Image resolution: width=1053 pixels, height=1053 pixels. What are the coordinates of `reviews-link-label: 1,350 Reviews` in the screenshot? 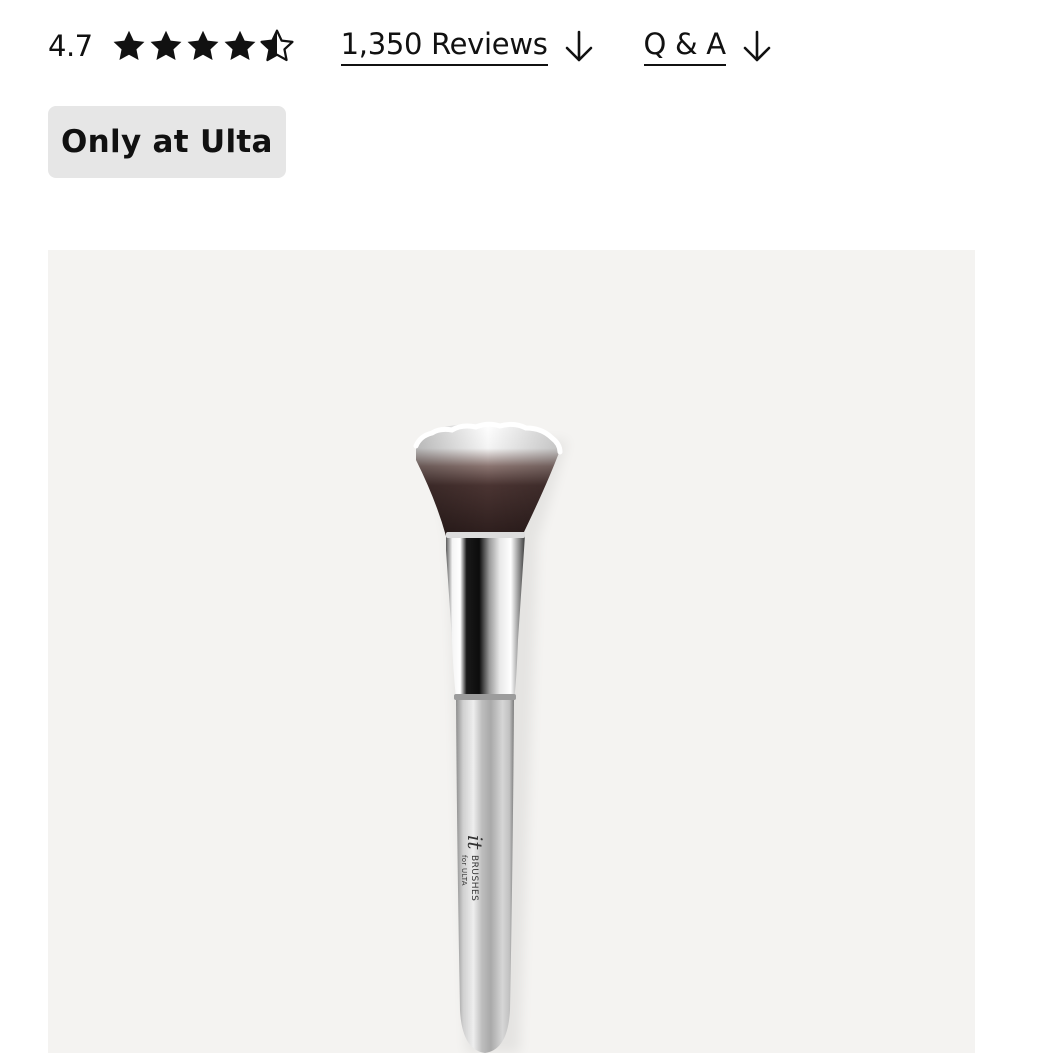 It's located at (444, 48).